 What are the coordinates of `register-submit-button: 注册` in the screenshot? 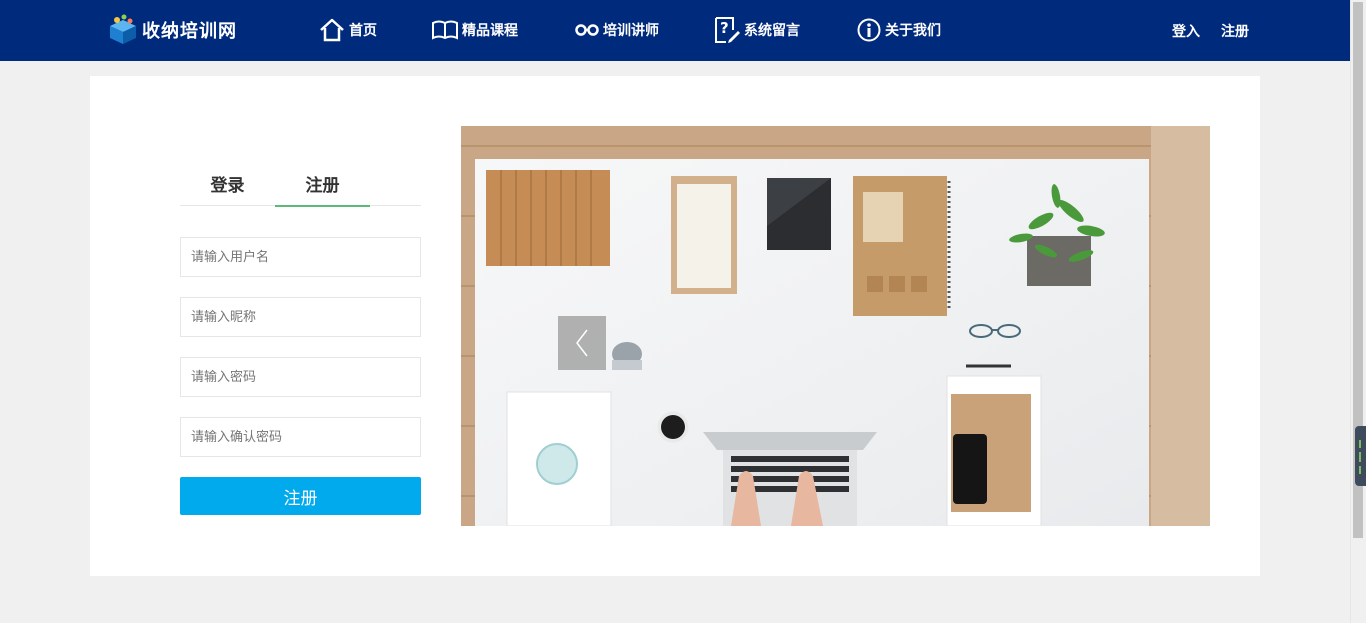 It's located at (300, 496).